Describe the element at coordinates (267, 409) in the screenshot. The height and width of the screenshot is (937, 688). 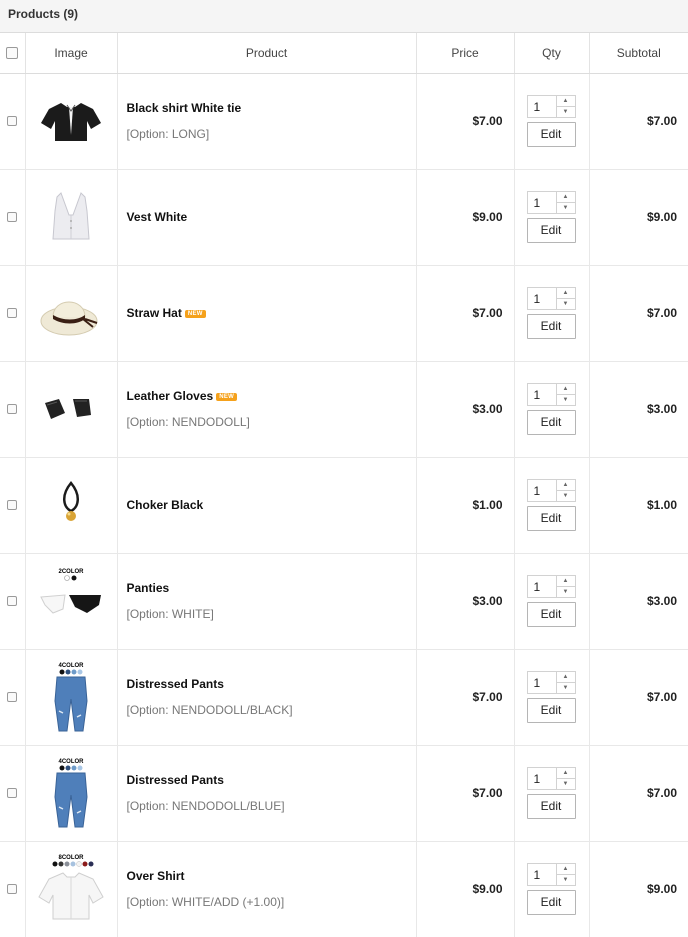
I see `product-cell: Leather Gloves NEW [Option: NENDODOLL]` at that location.